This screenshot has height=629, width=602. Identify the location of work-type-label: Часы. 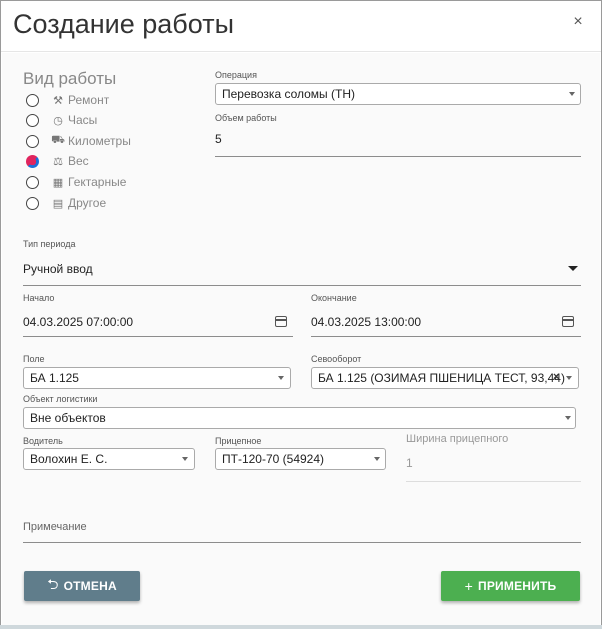
(83, 120).